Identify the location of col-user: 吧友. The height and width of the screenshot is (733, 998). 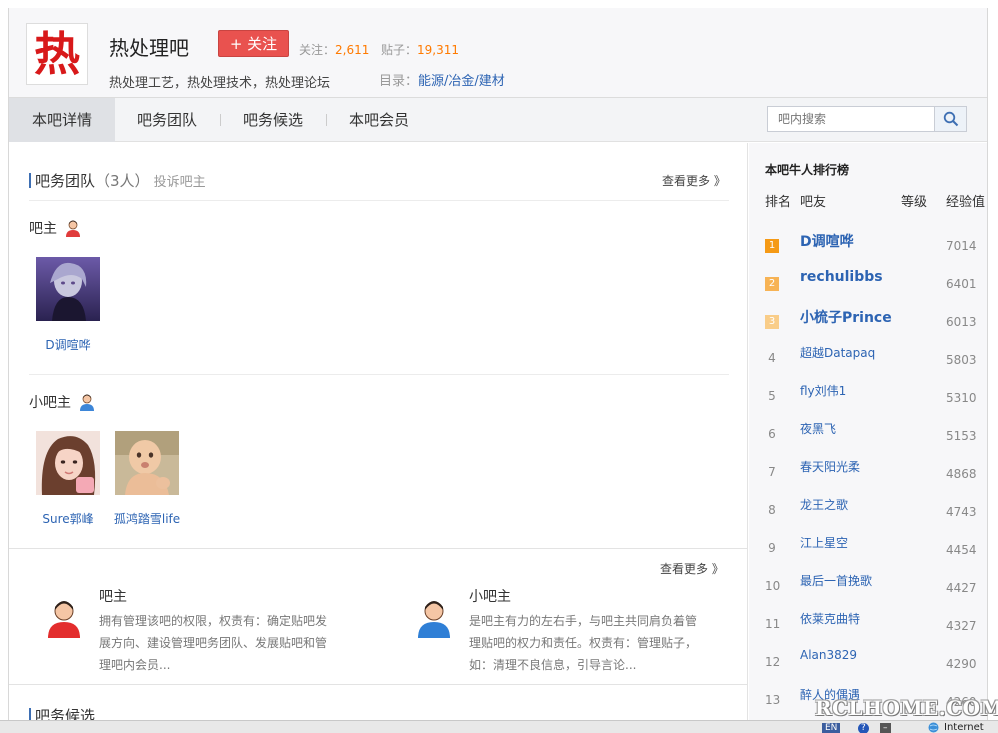
(813, 202).